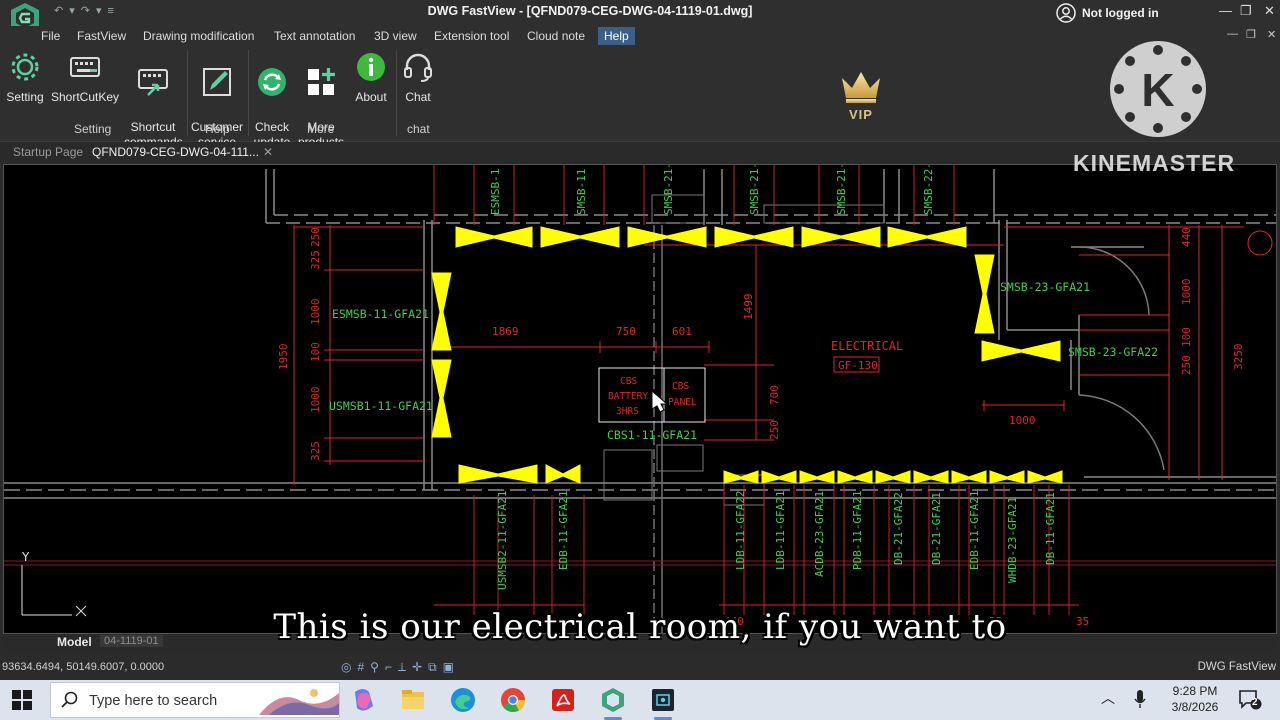 Image resolution: width=1280 pixels, height=720 pixels. I want to click on menu-cloud-note: Cloud note, so click(556, 36).